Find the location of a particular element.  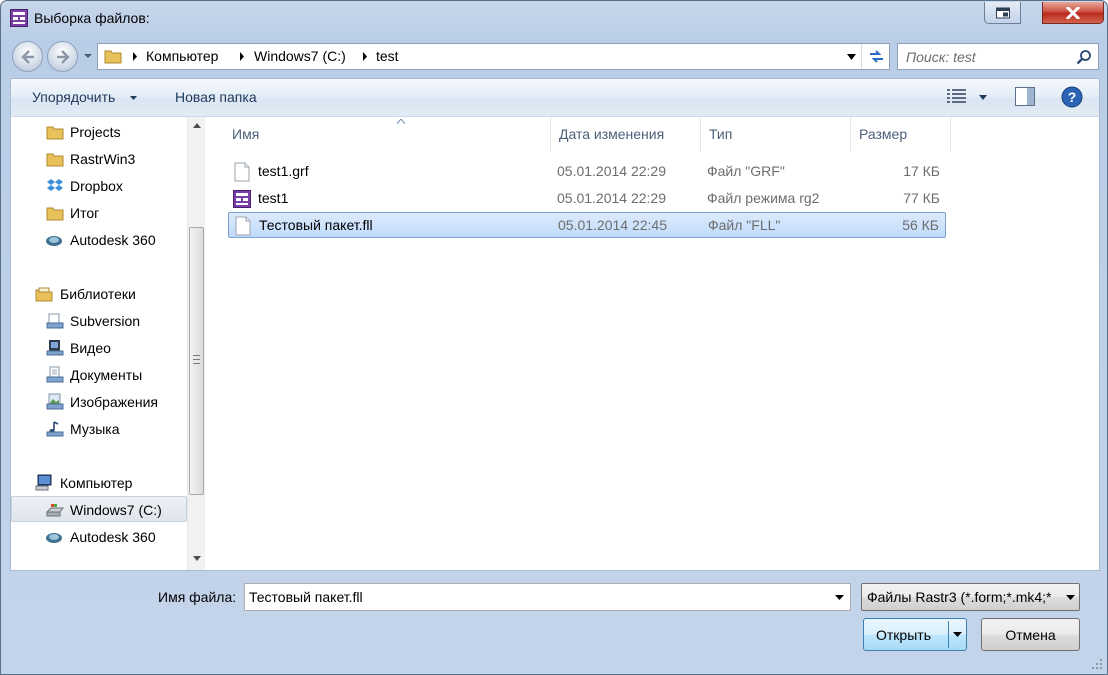

nav-item-libraries: Библиотеки is located at coordinates (99, 294).